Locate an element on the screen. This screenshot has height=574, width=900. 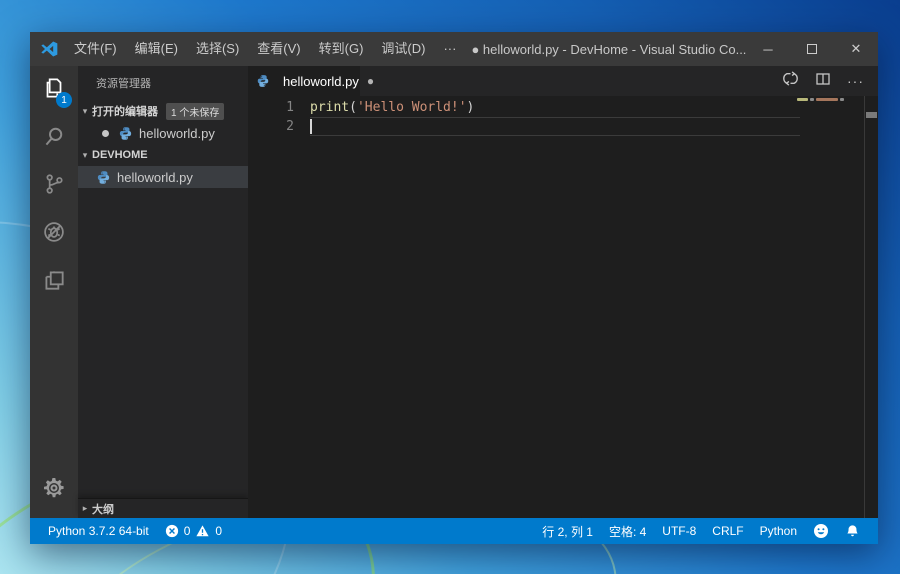
more-actions-icon: ··· is located at coordinates (855, 81).